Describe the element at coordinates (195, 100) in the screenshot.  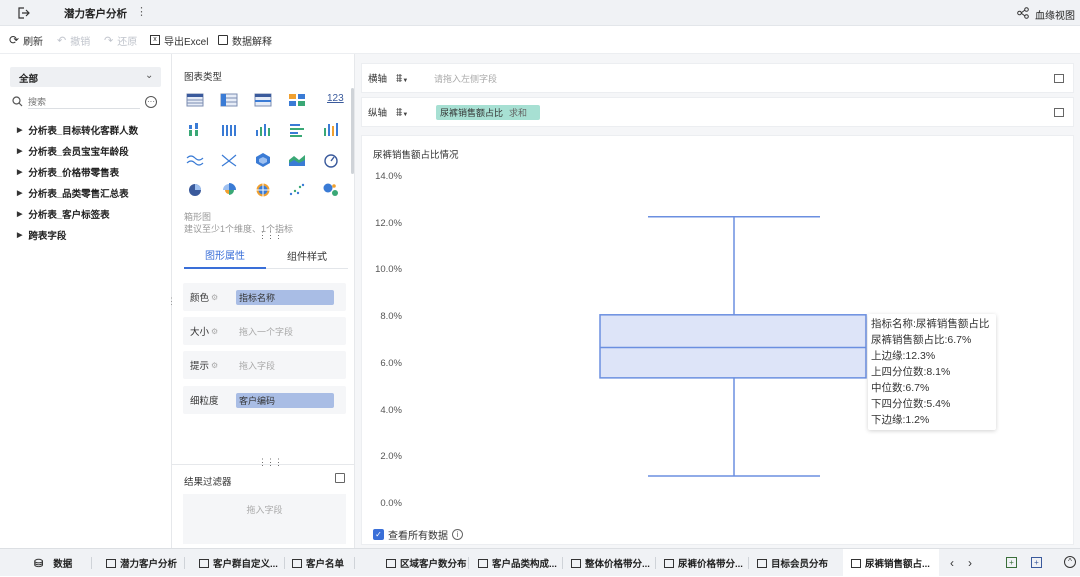
I see `table-chart-icon` at that location.